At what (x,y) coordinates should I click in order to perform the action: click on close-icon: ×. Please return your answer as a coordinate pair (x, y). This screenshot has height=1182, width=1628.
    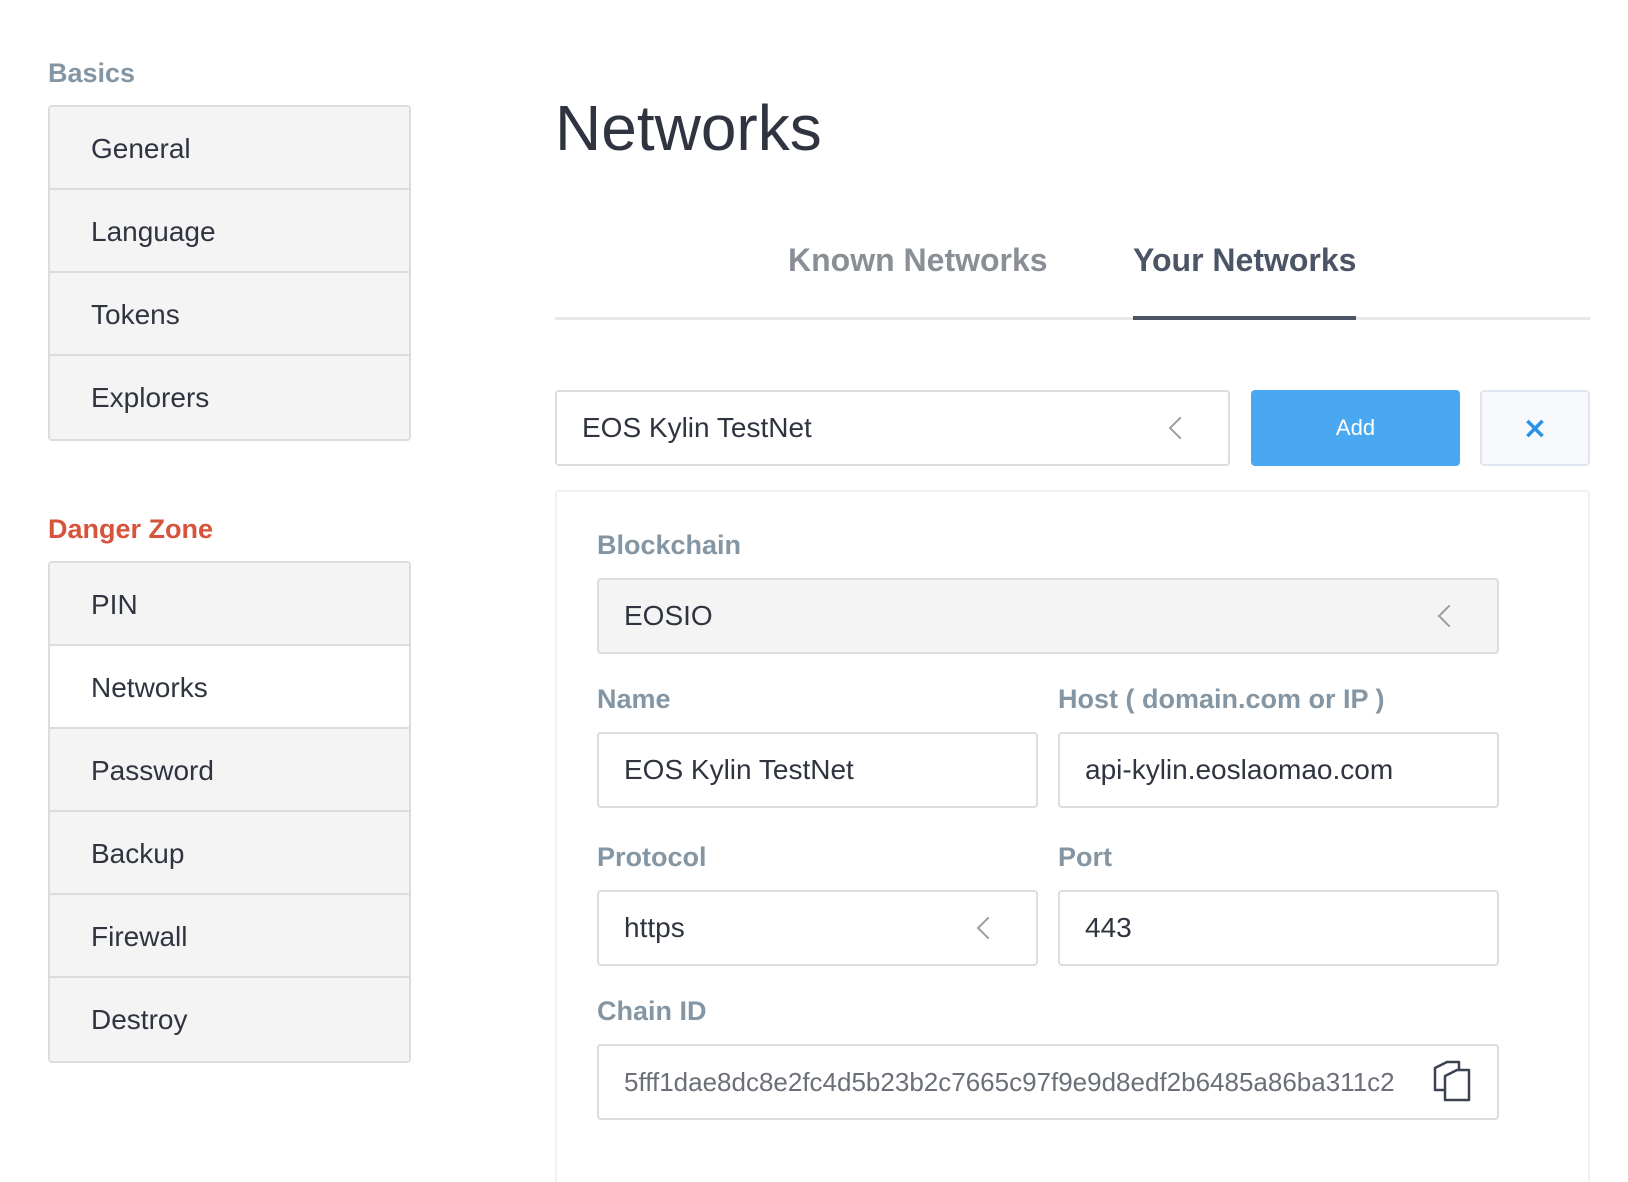
    Looking at the image, I should click on (1535, 428).